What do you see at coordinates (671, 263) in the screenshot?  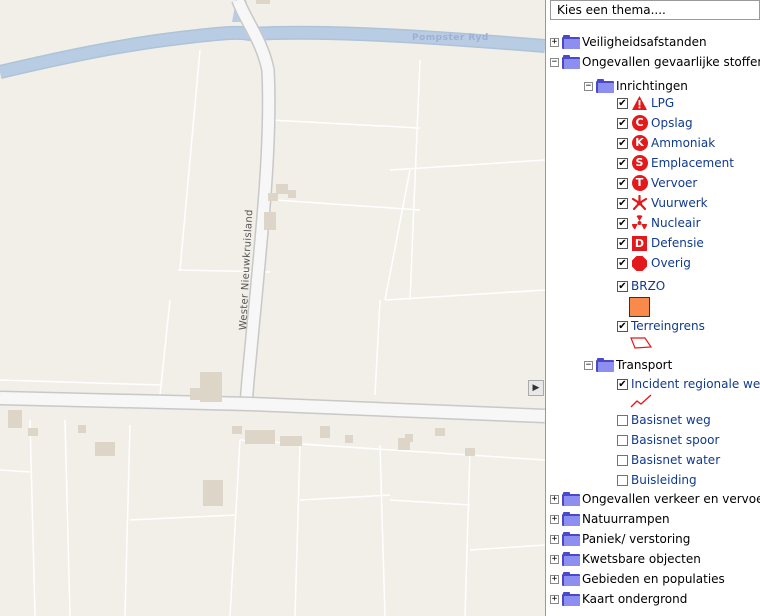 I see `layer-label: Overig` at bounding box center [671, 263].